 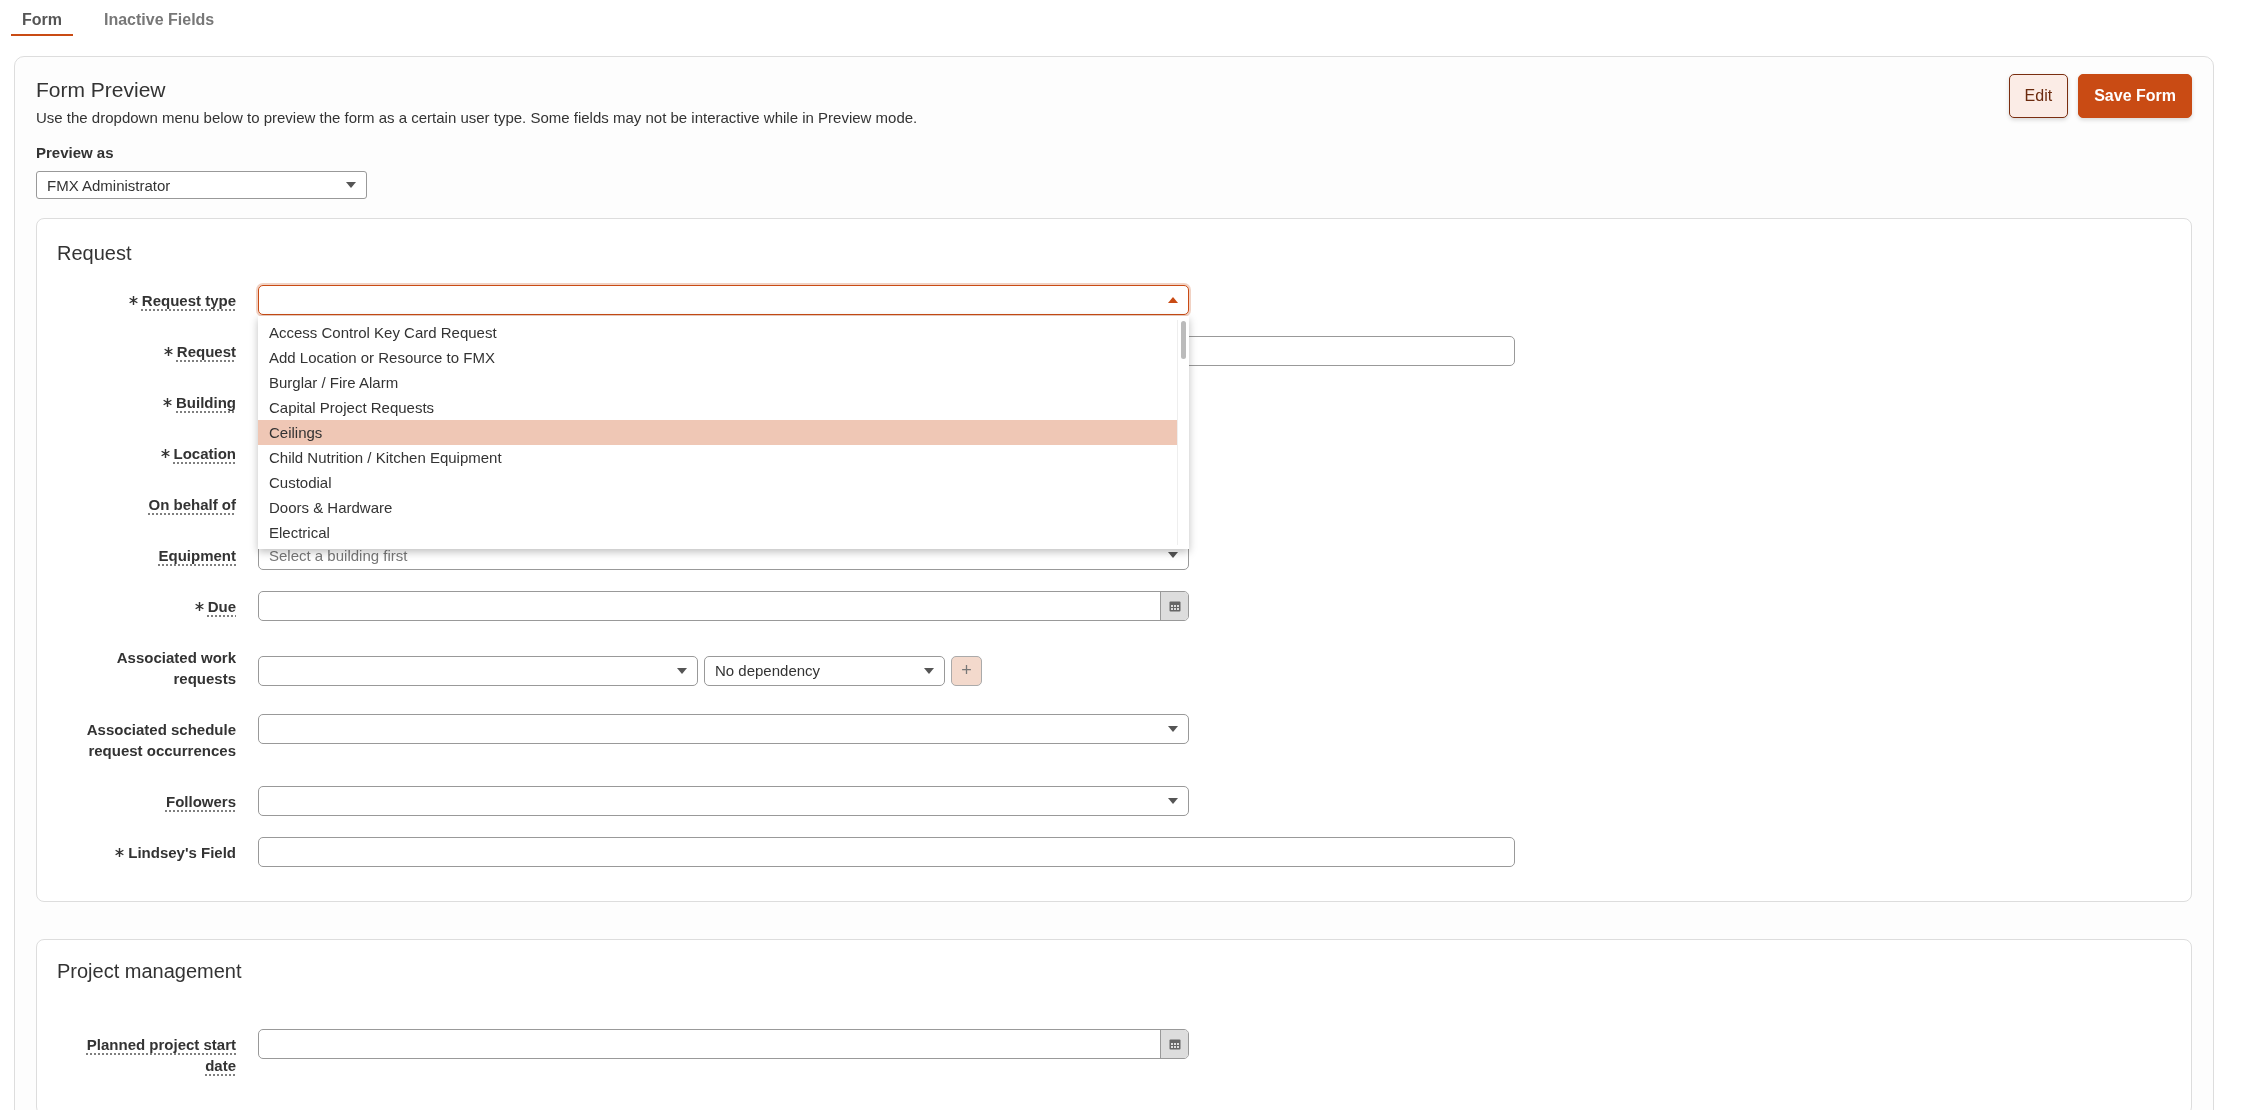 What do you see at coordinates (192, 505) in the screenshot?
I see `field-label: On behalf of` at bounding box center [192, 505].